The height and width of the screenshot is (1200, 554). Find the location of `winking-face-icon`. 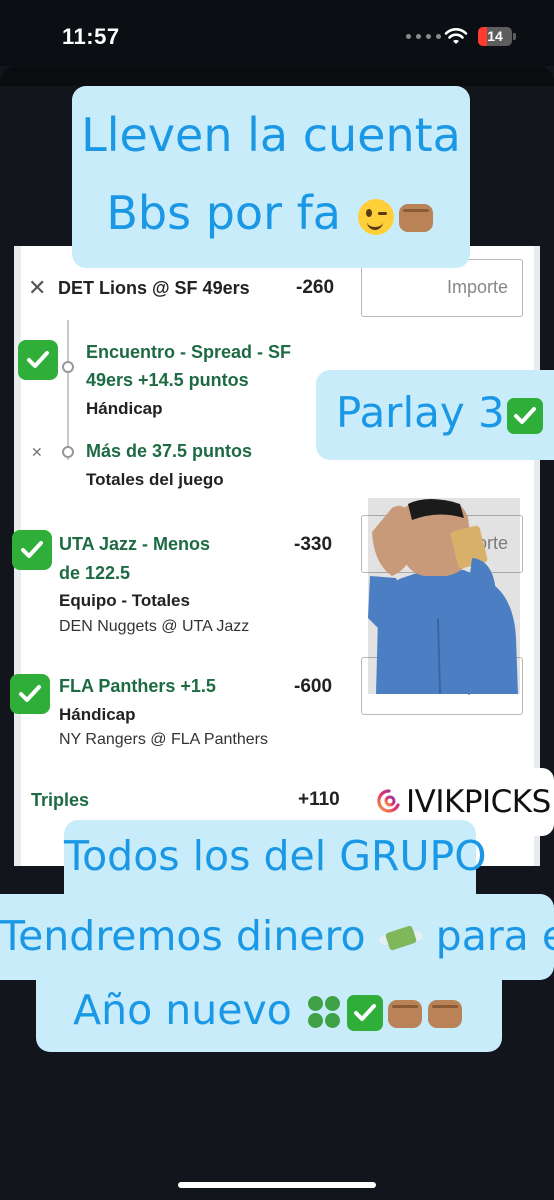

winking-face-icon is located at coordinates (376, 217).